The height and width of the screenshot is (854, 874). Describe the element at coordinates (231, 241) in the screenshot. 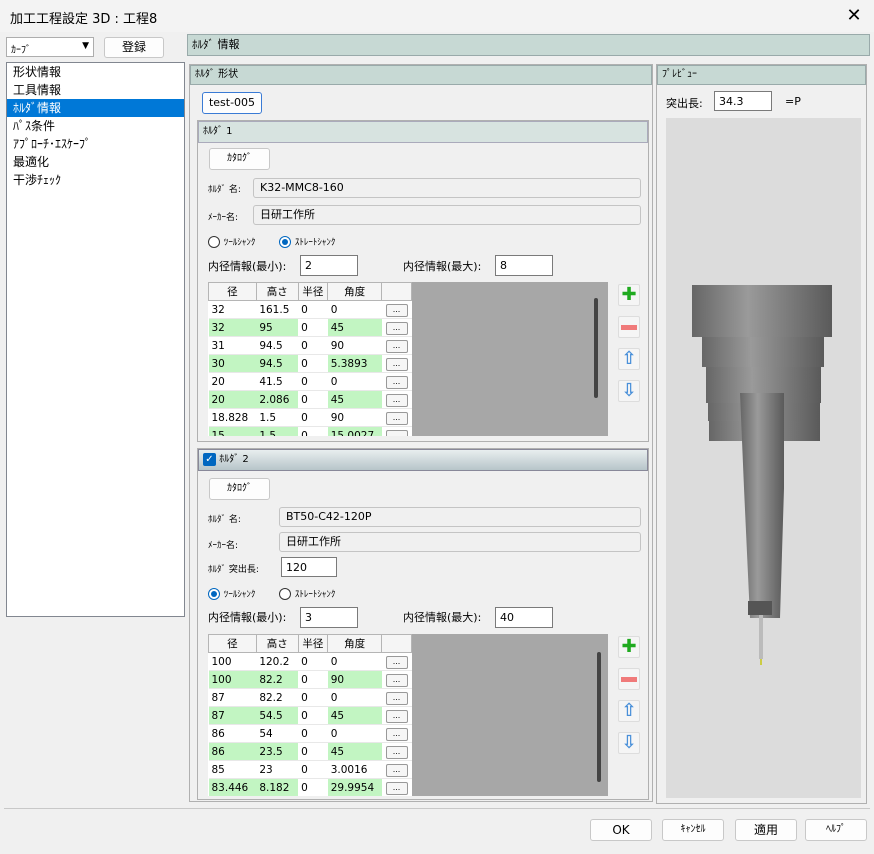

I see `holder1-radio-tool: ﾂｰﾙｼｬﾝｸ` at that location.